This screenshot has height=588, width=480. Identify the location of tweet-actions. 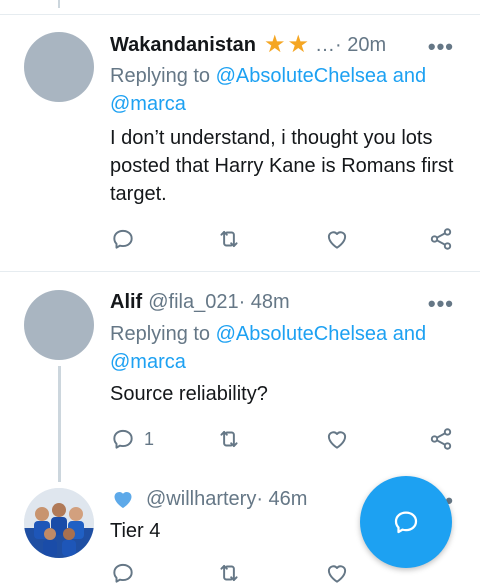
(282, 240).